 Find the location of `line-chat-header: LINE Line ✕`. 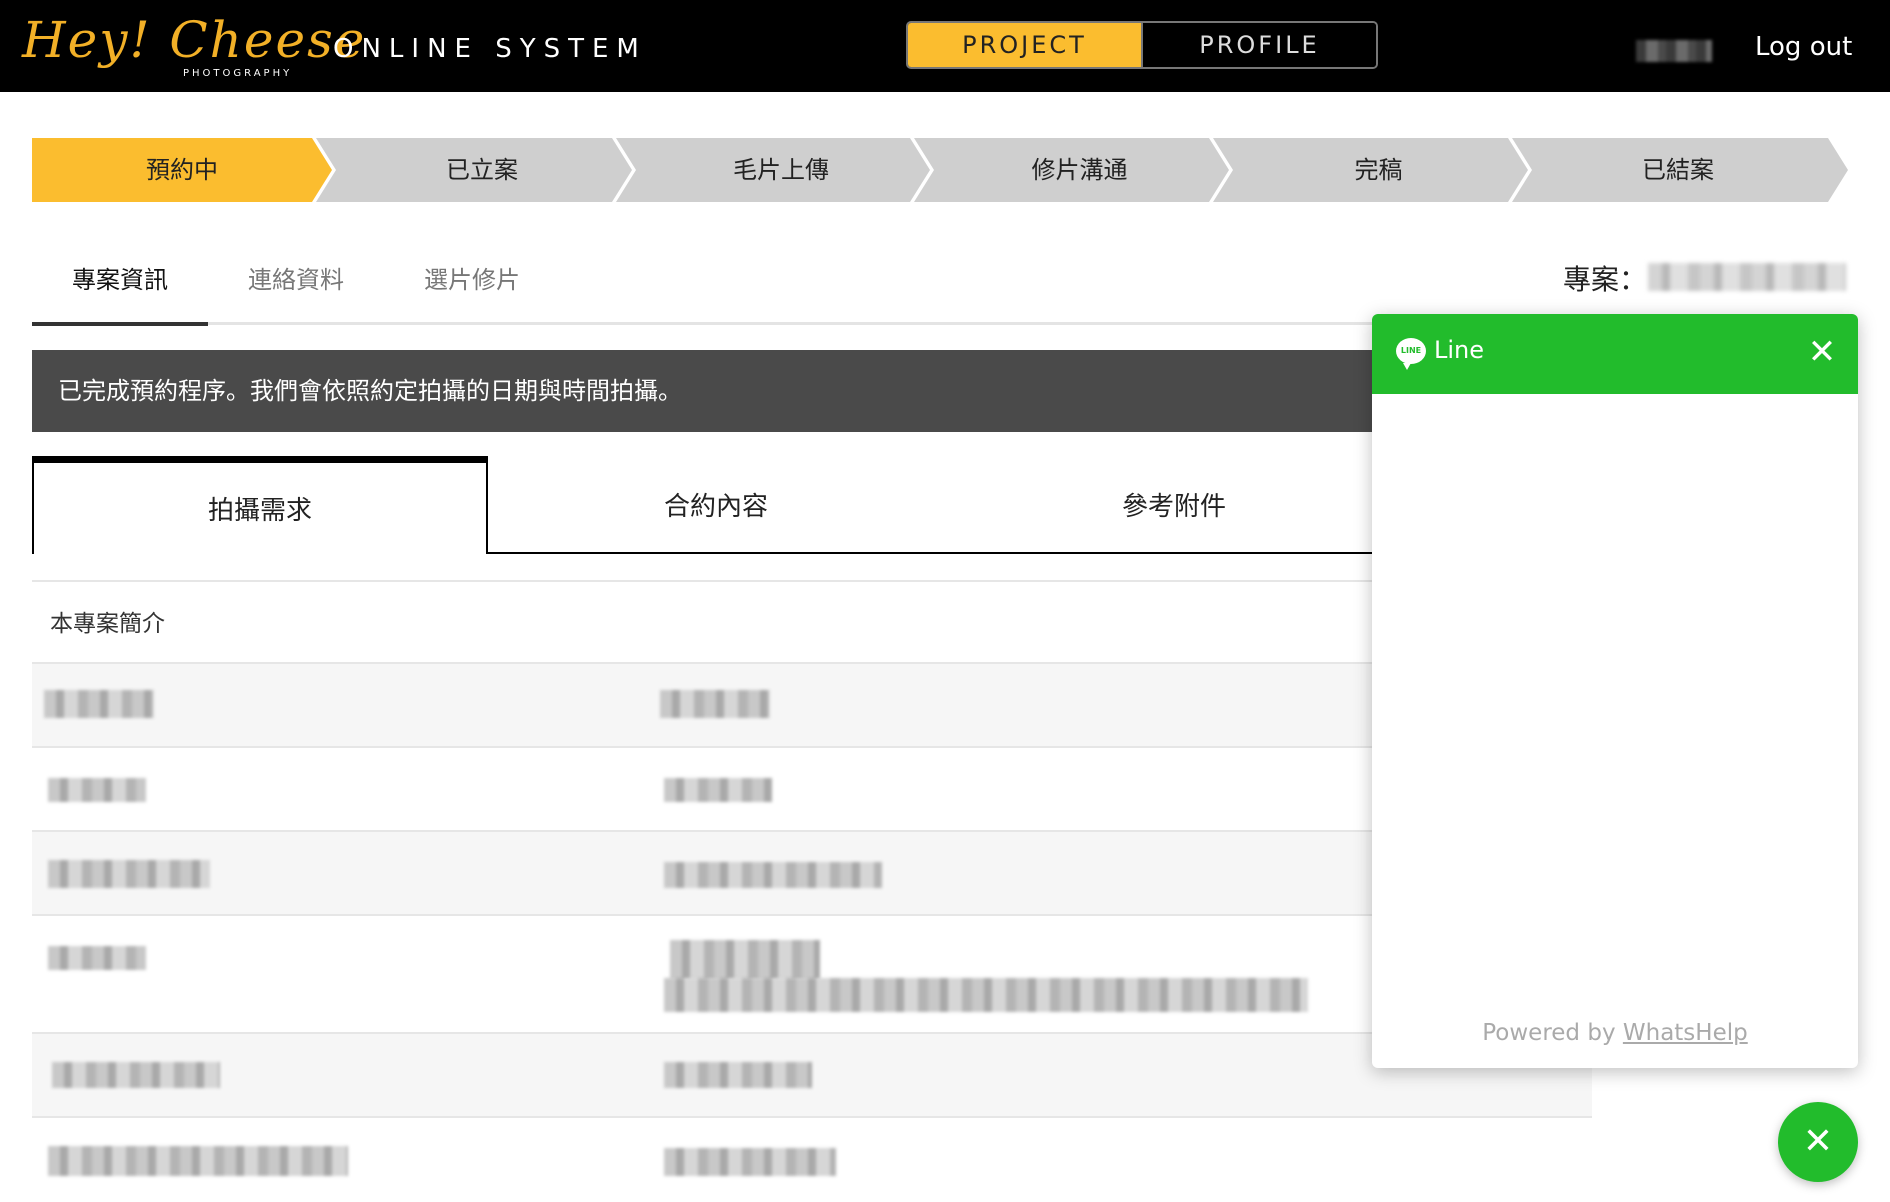

line-chat-header: LINE Line ✕ is located at coordinates (1615, 354).